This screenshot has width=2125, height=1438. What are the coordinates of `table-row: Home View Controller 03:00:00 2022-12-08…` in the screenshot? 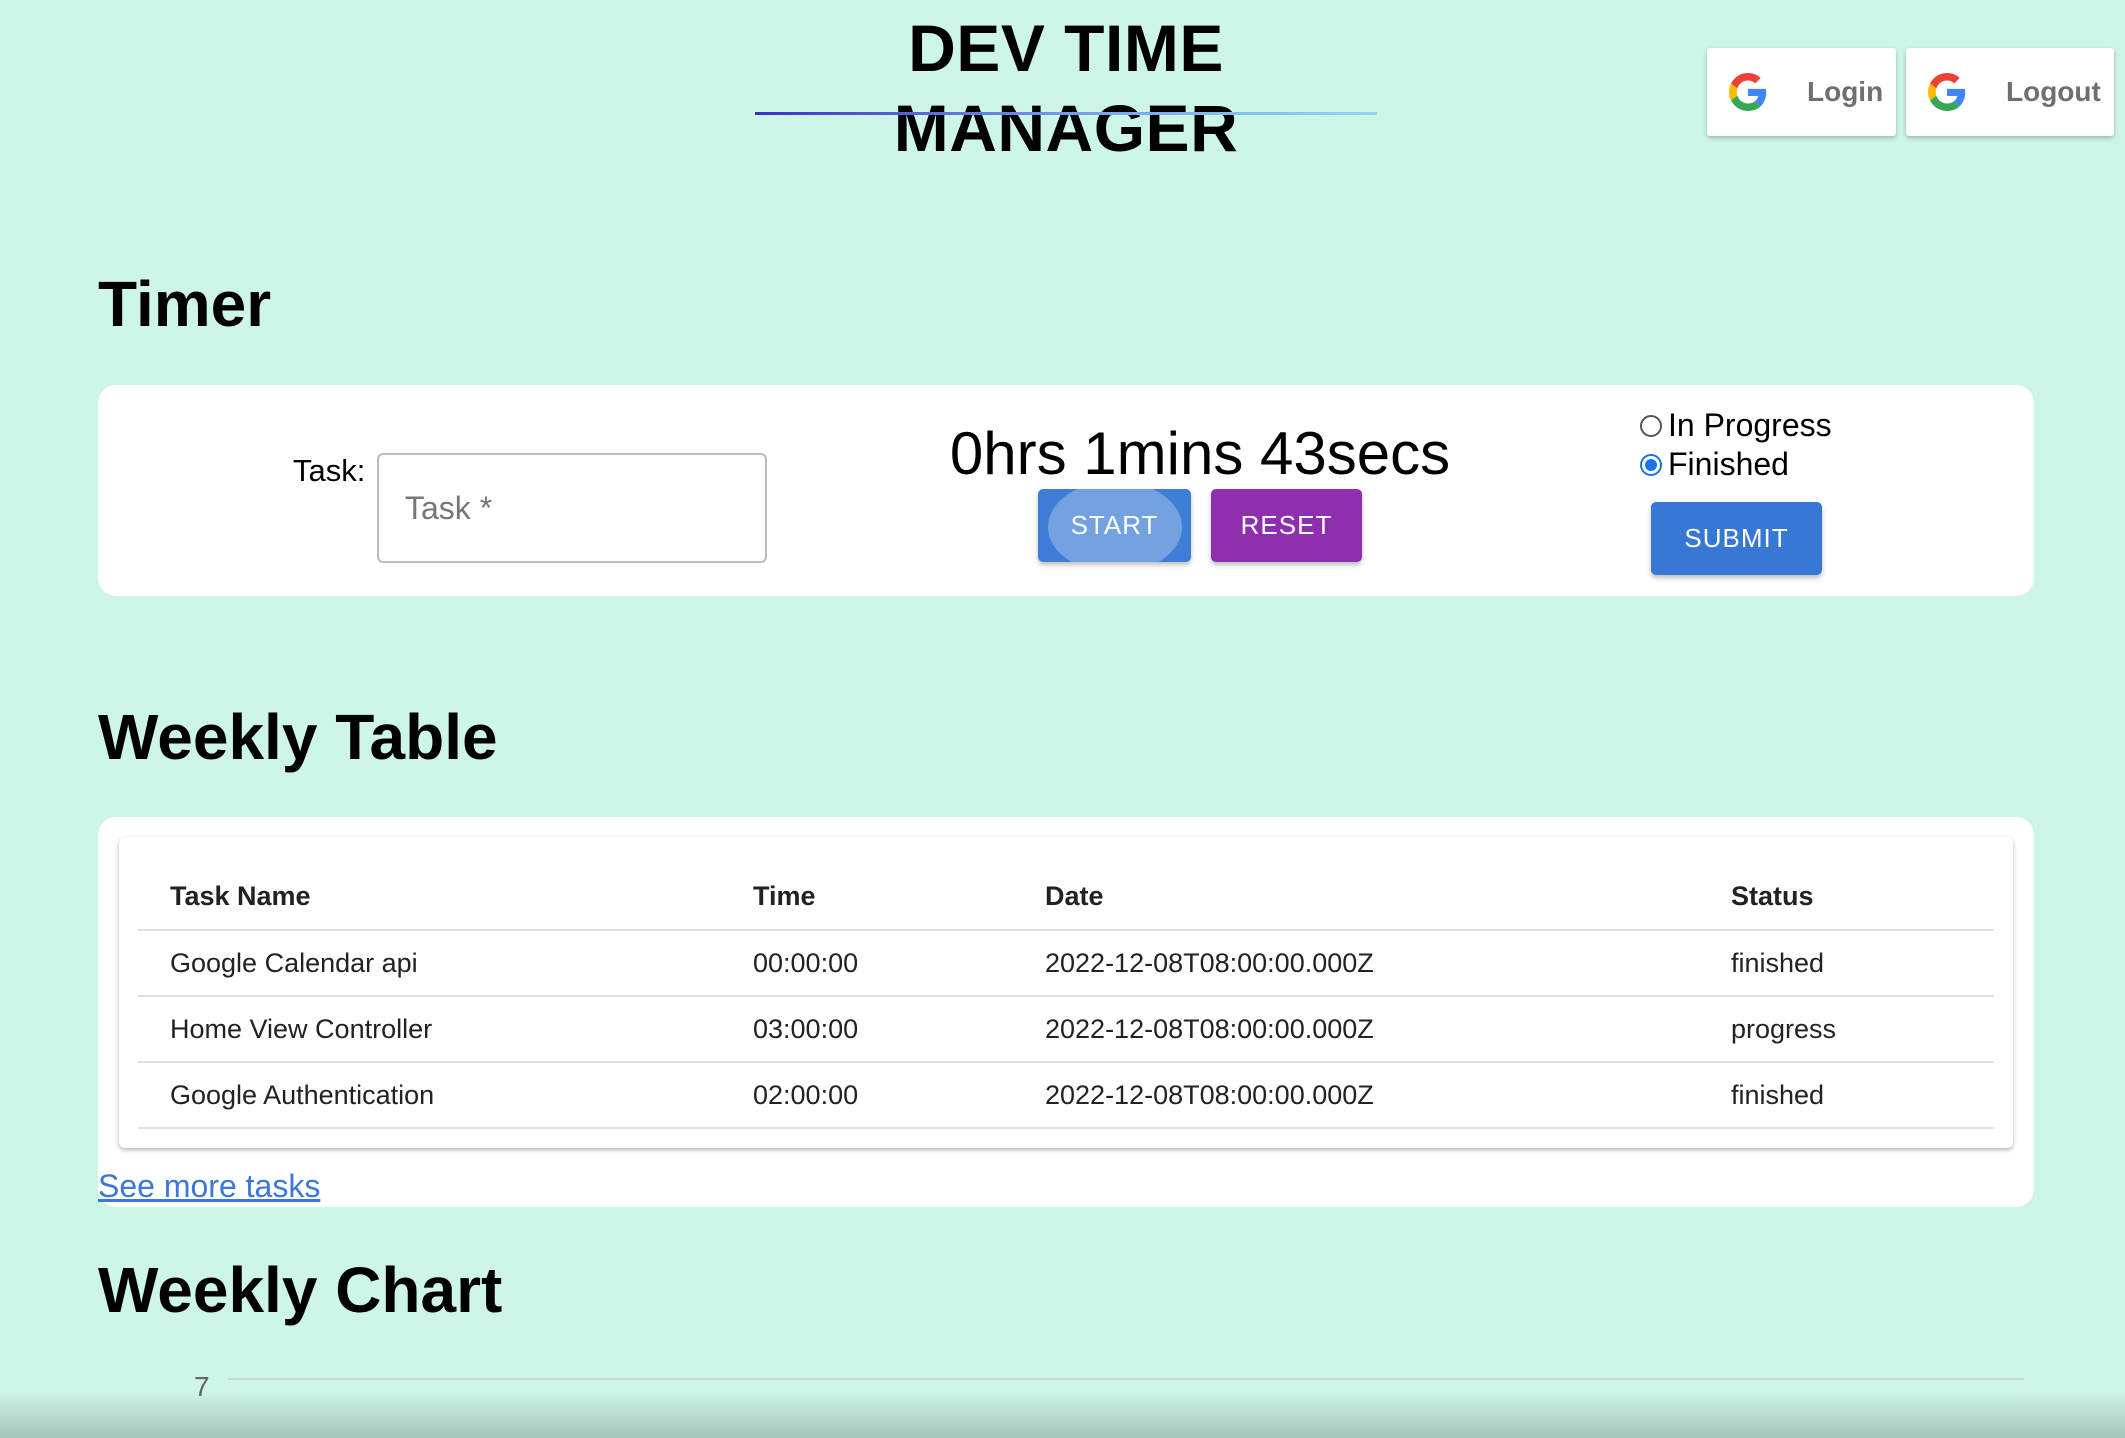 It's located at (1066, 1029).